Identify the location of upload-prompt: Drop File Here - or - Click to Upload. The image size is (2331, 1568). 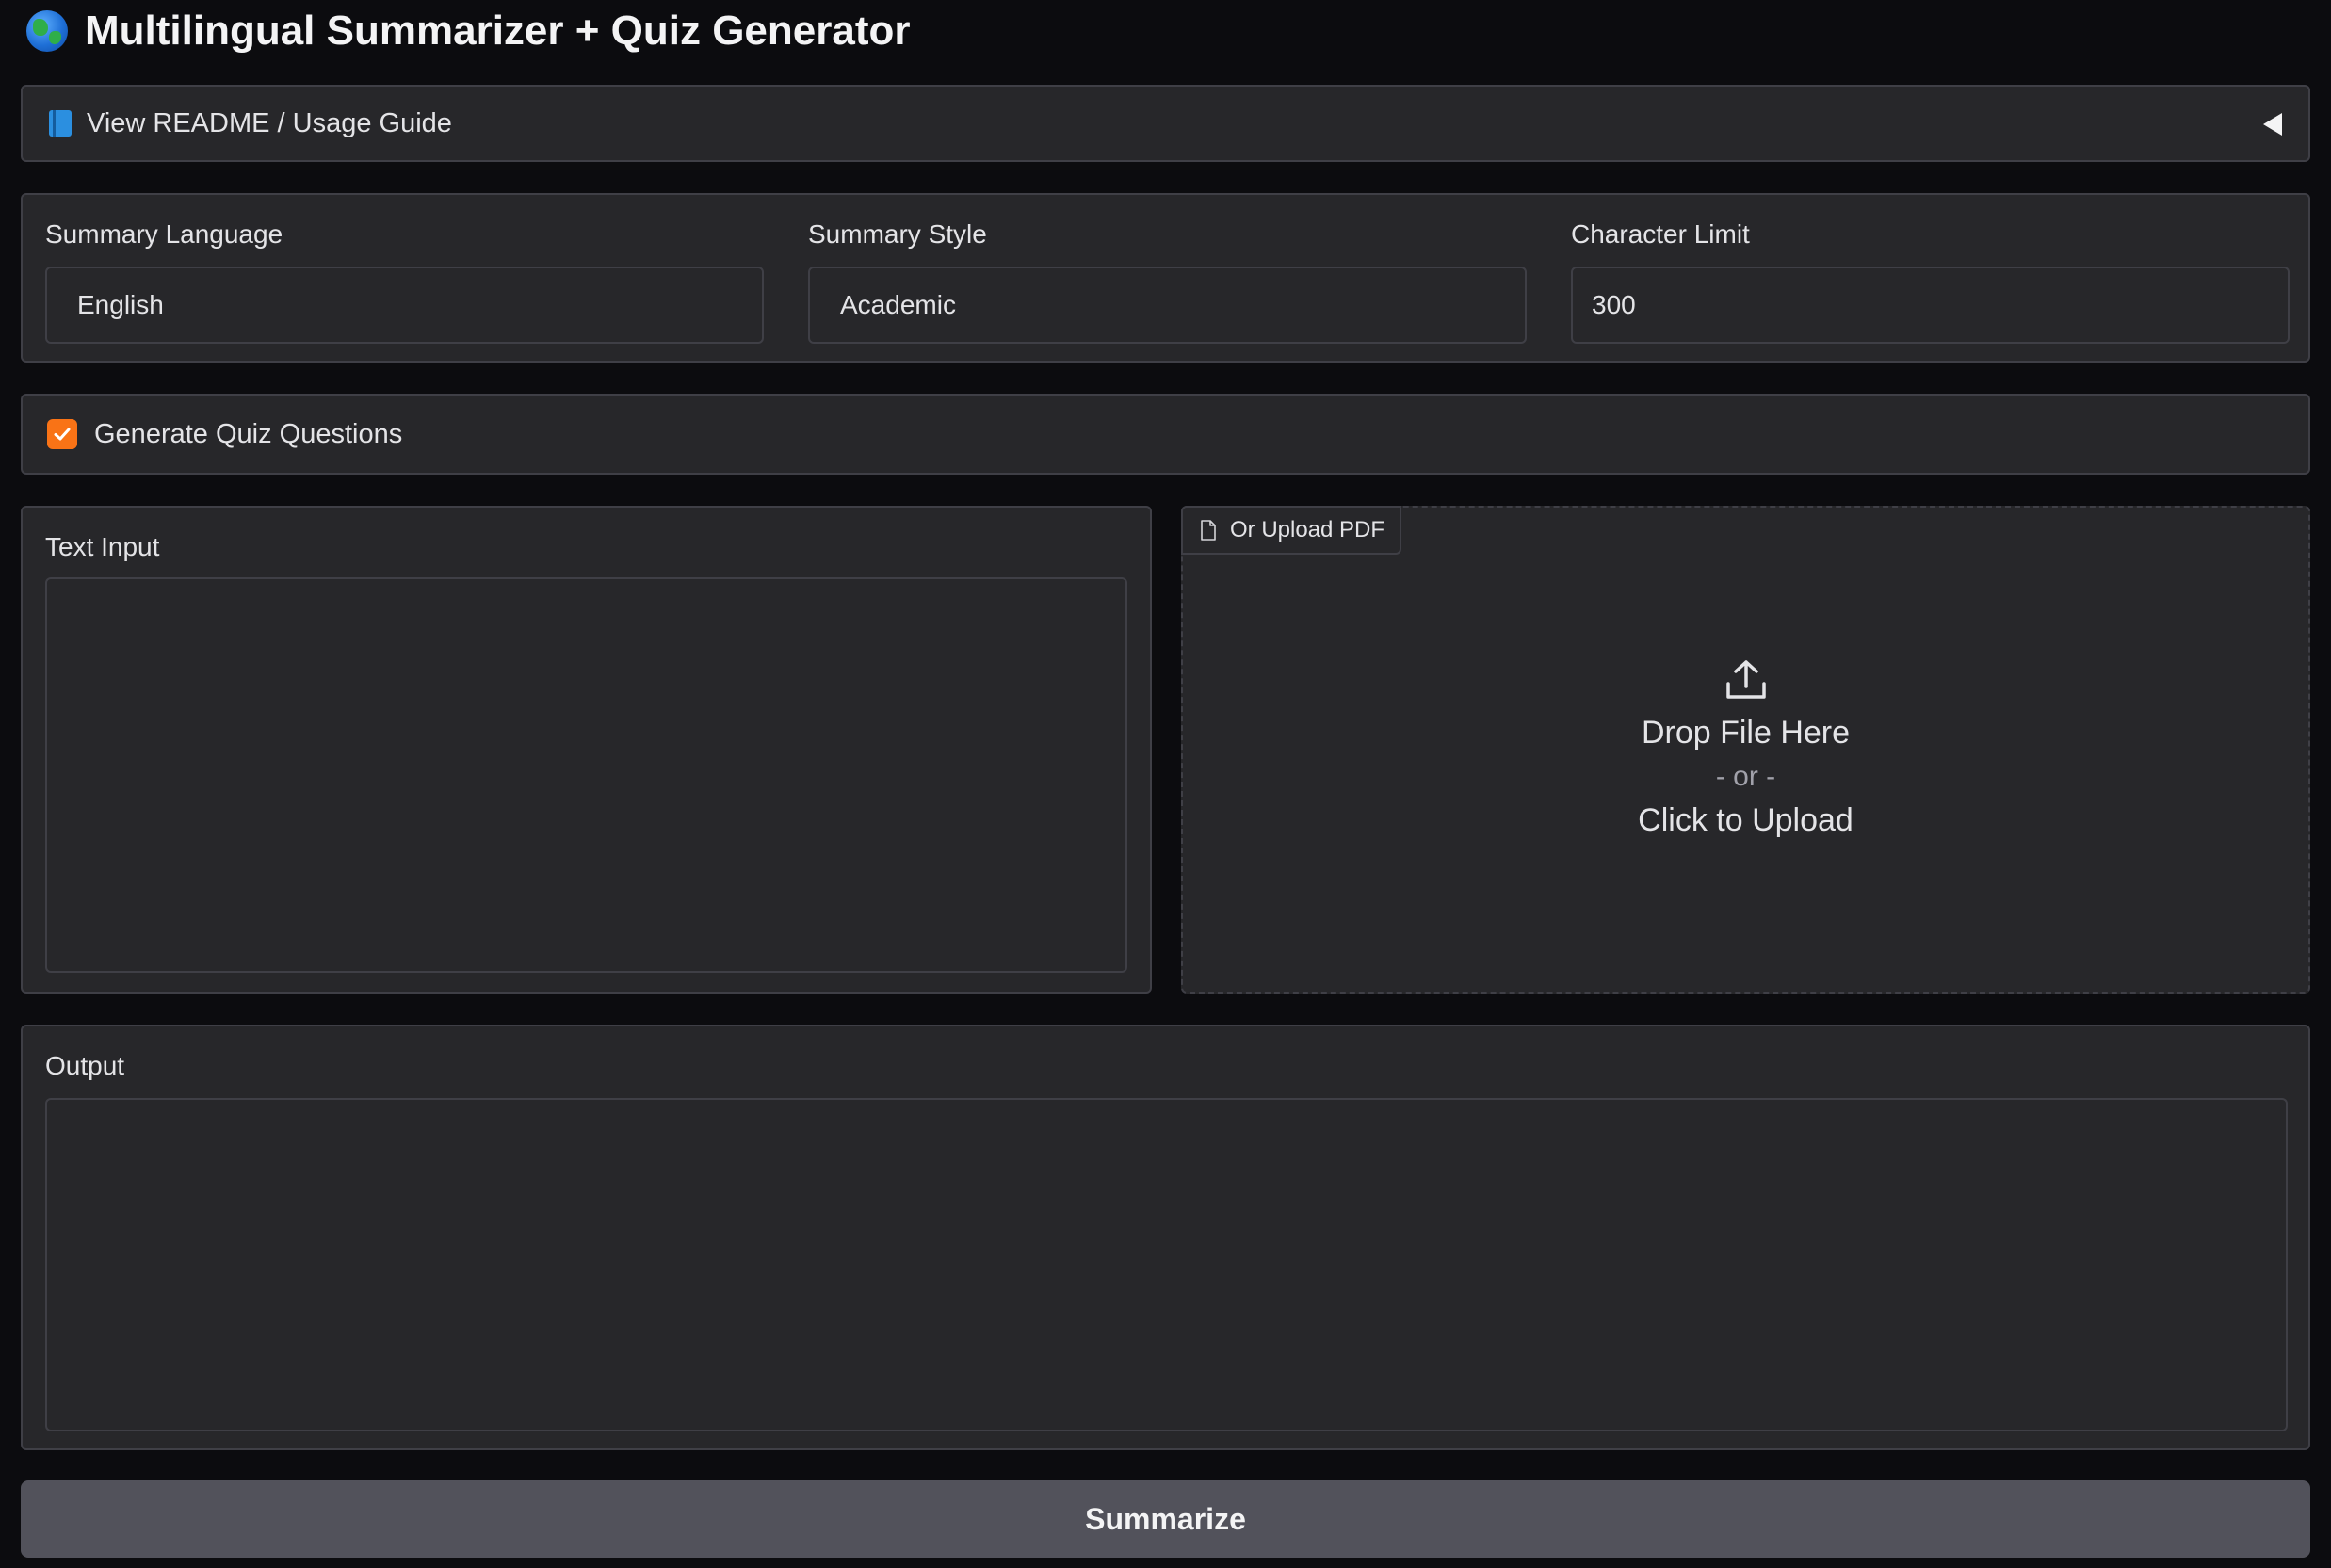
(1745, 748).